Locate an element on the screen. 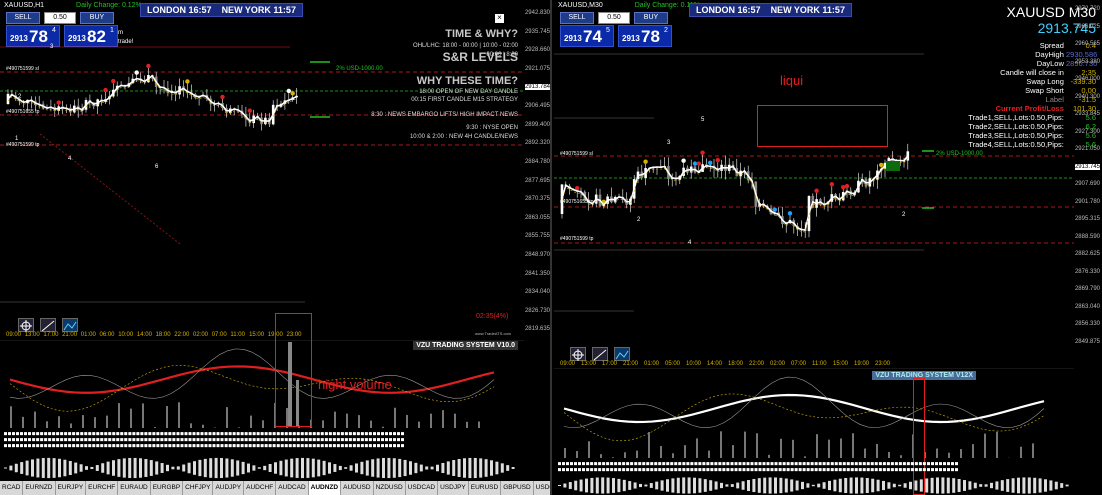 This screenshot has width=1102, height=495. symbol-tab: EURUSD is located at coordinates (485, 488).